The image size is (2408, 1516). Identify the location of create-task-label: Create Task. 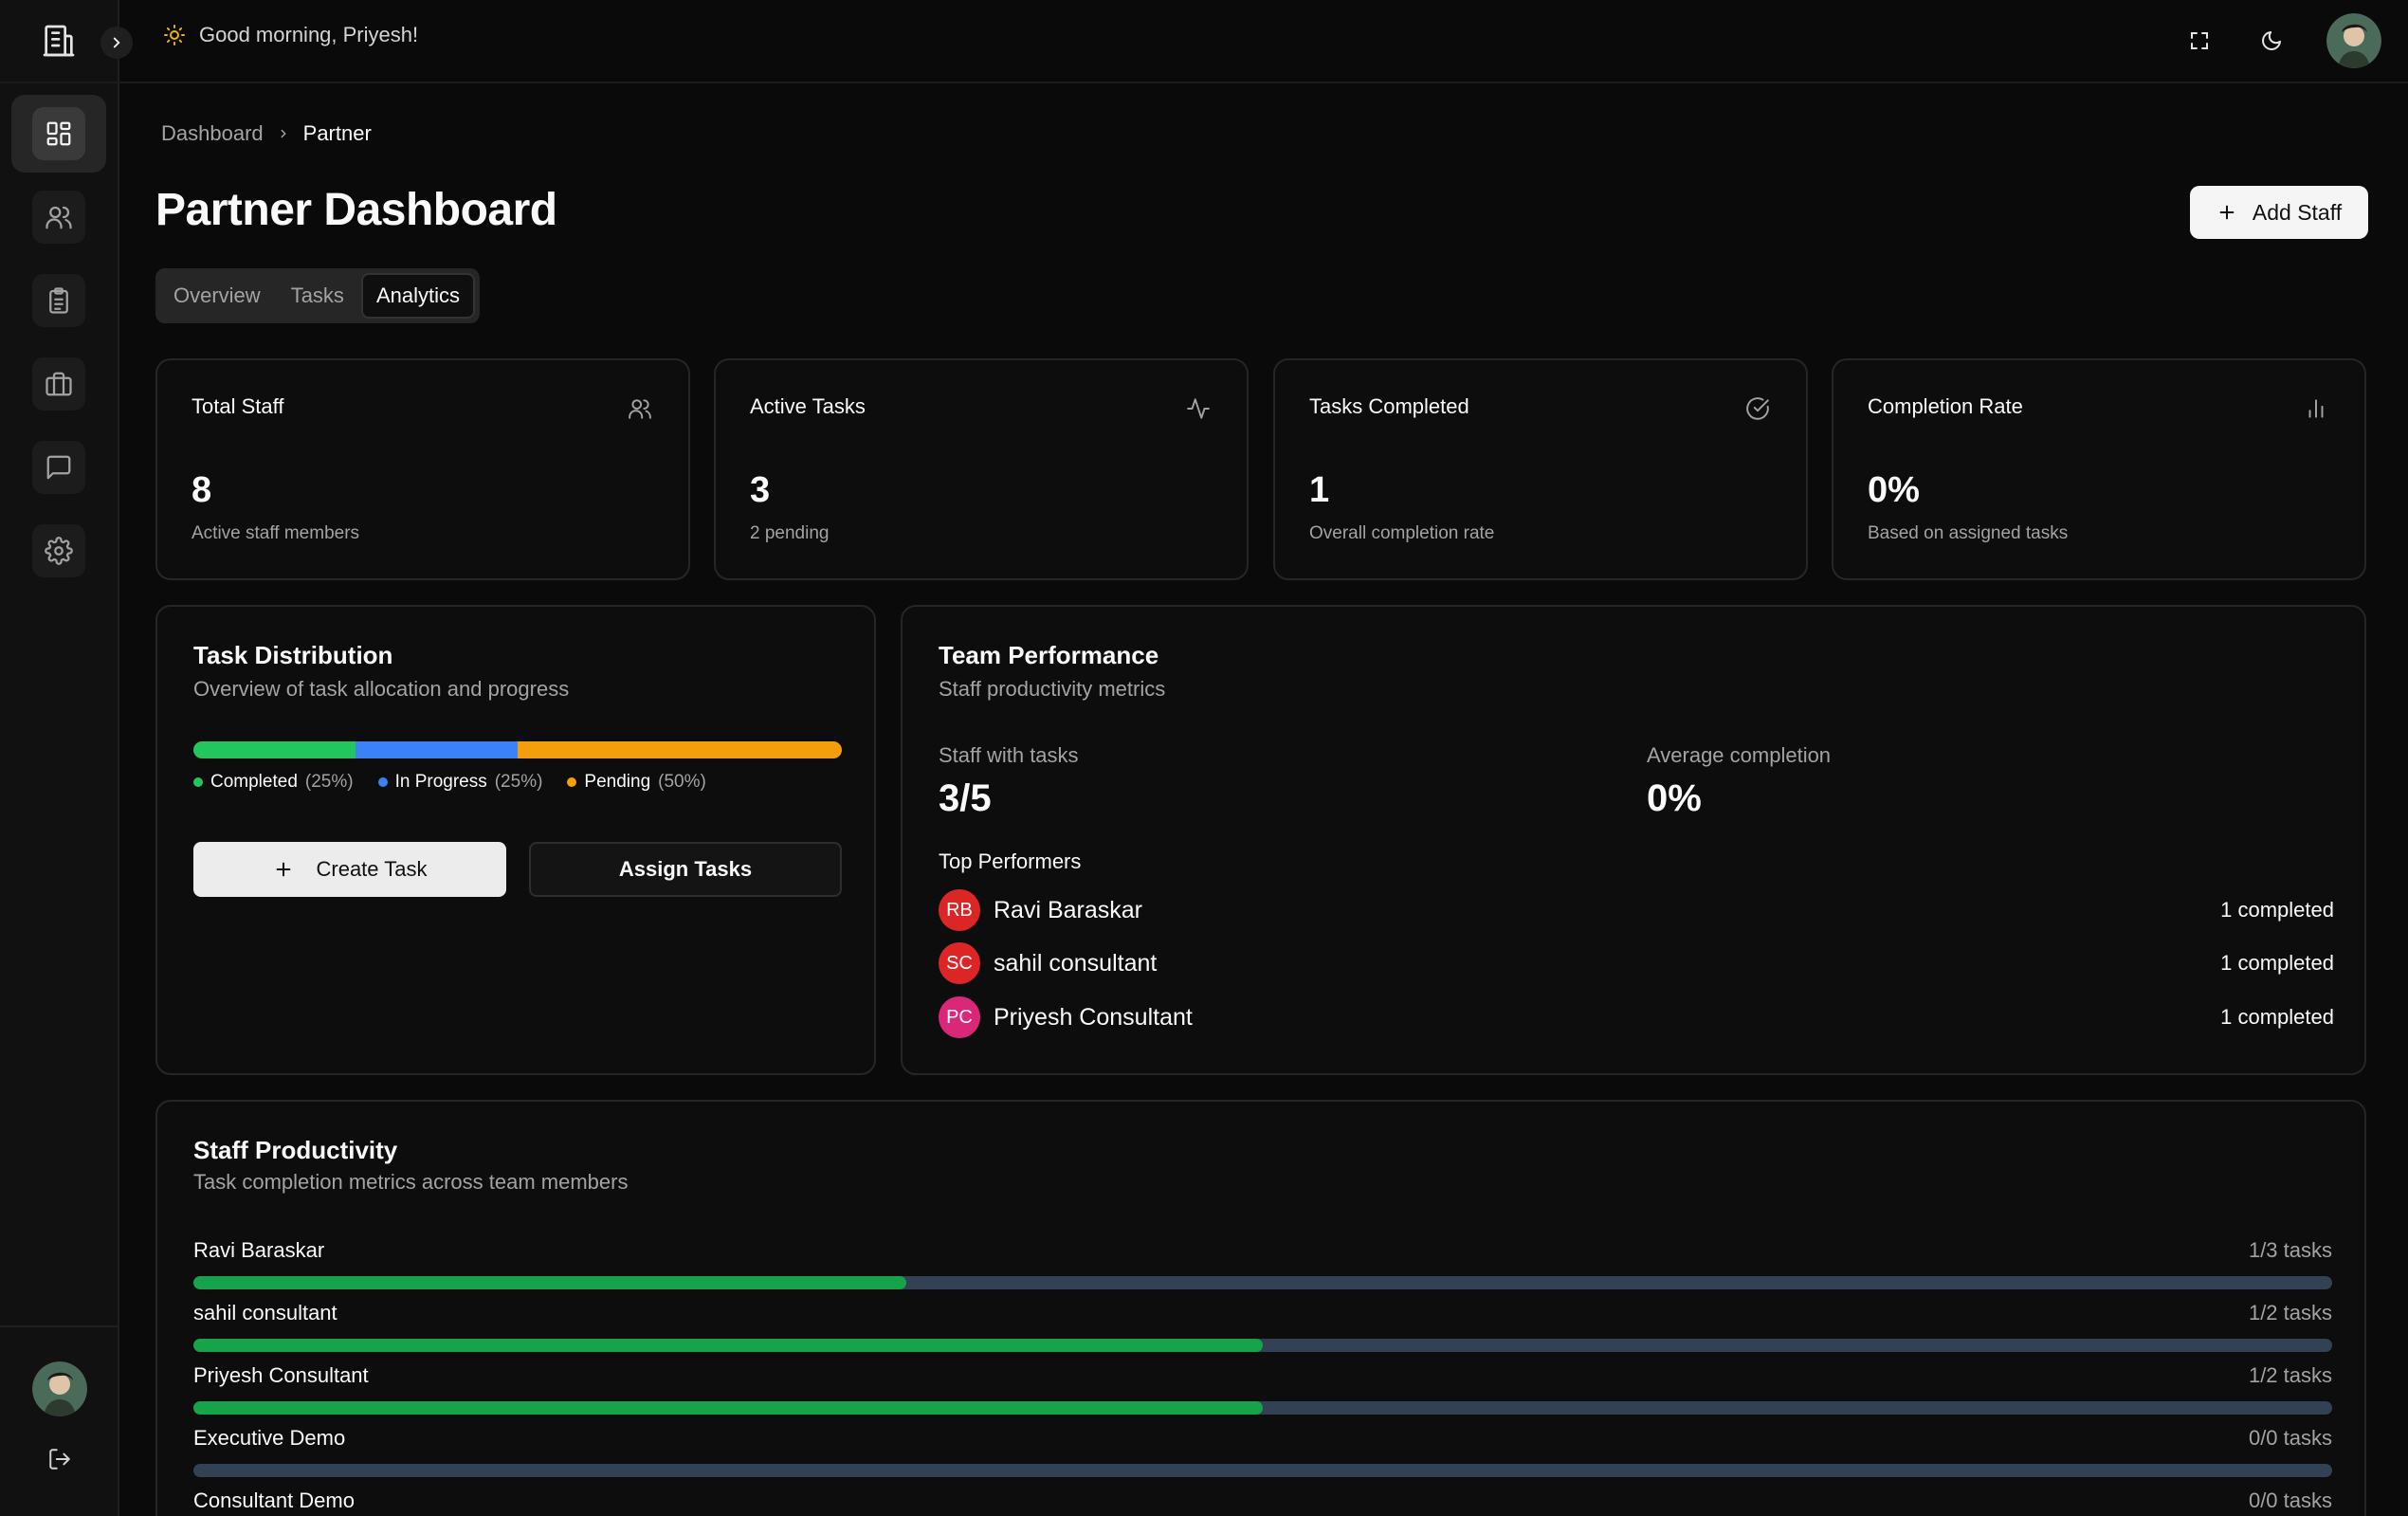
(372, 869).